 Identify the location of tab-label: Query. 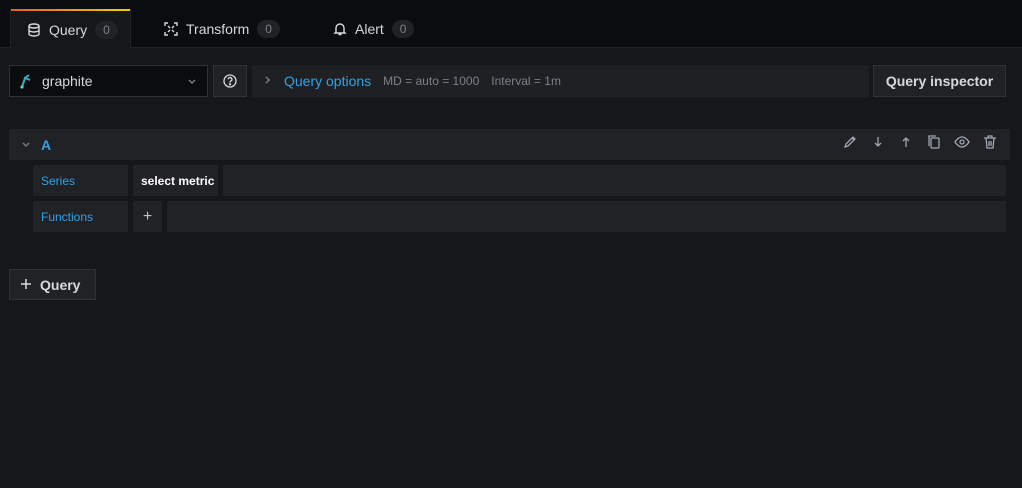
(68, 29).